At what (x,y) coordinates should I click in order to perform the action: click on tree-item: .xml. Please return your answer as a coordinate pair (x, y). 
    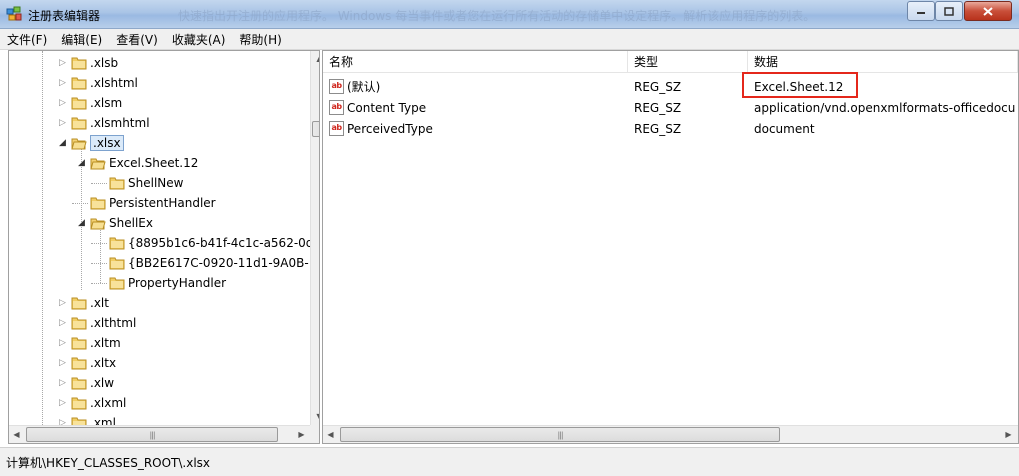
    Looking at the image, I should click on (93, 419).